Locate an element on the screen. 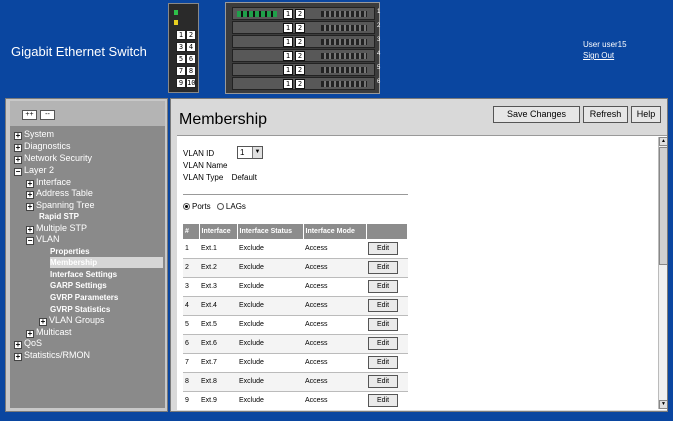 The height and width of the screenshot is (421, 673). vlan-form: VLAN ID 1 ▼ VLAN Name VLAN Type Default is located at coordinates (223, 165).